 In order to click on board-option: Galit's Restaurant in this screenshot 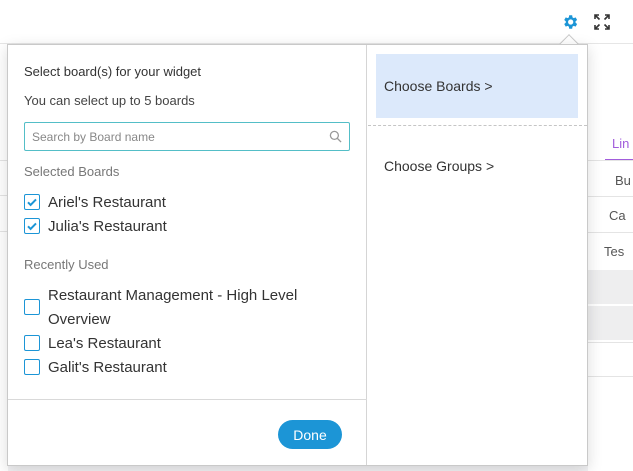, I will do `click(181, 368)`.